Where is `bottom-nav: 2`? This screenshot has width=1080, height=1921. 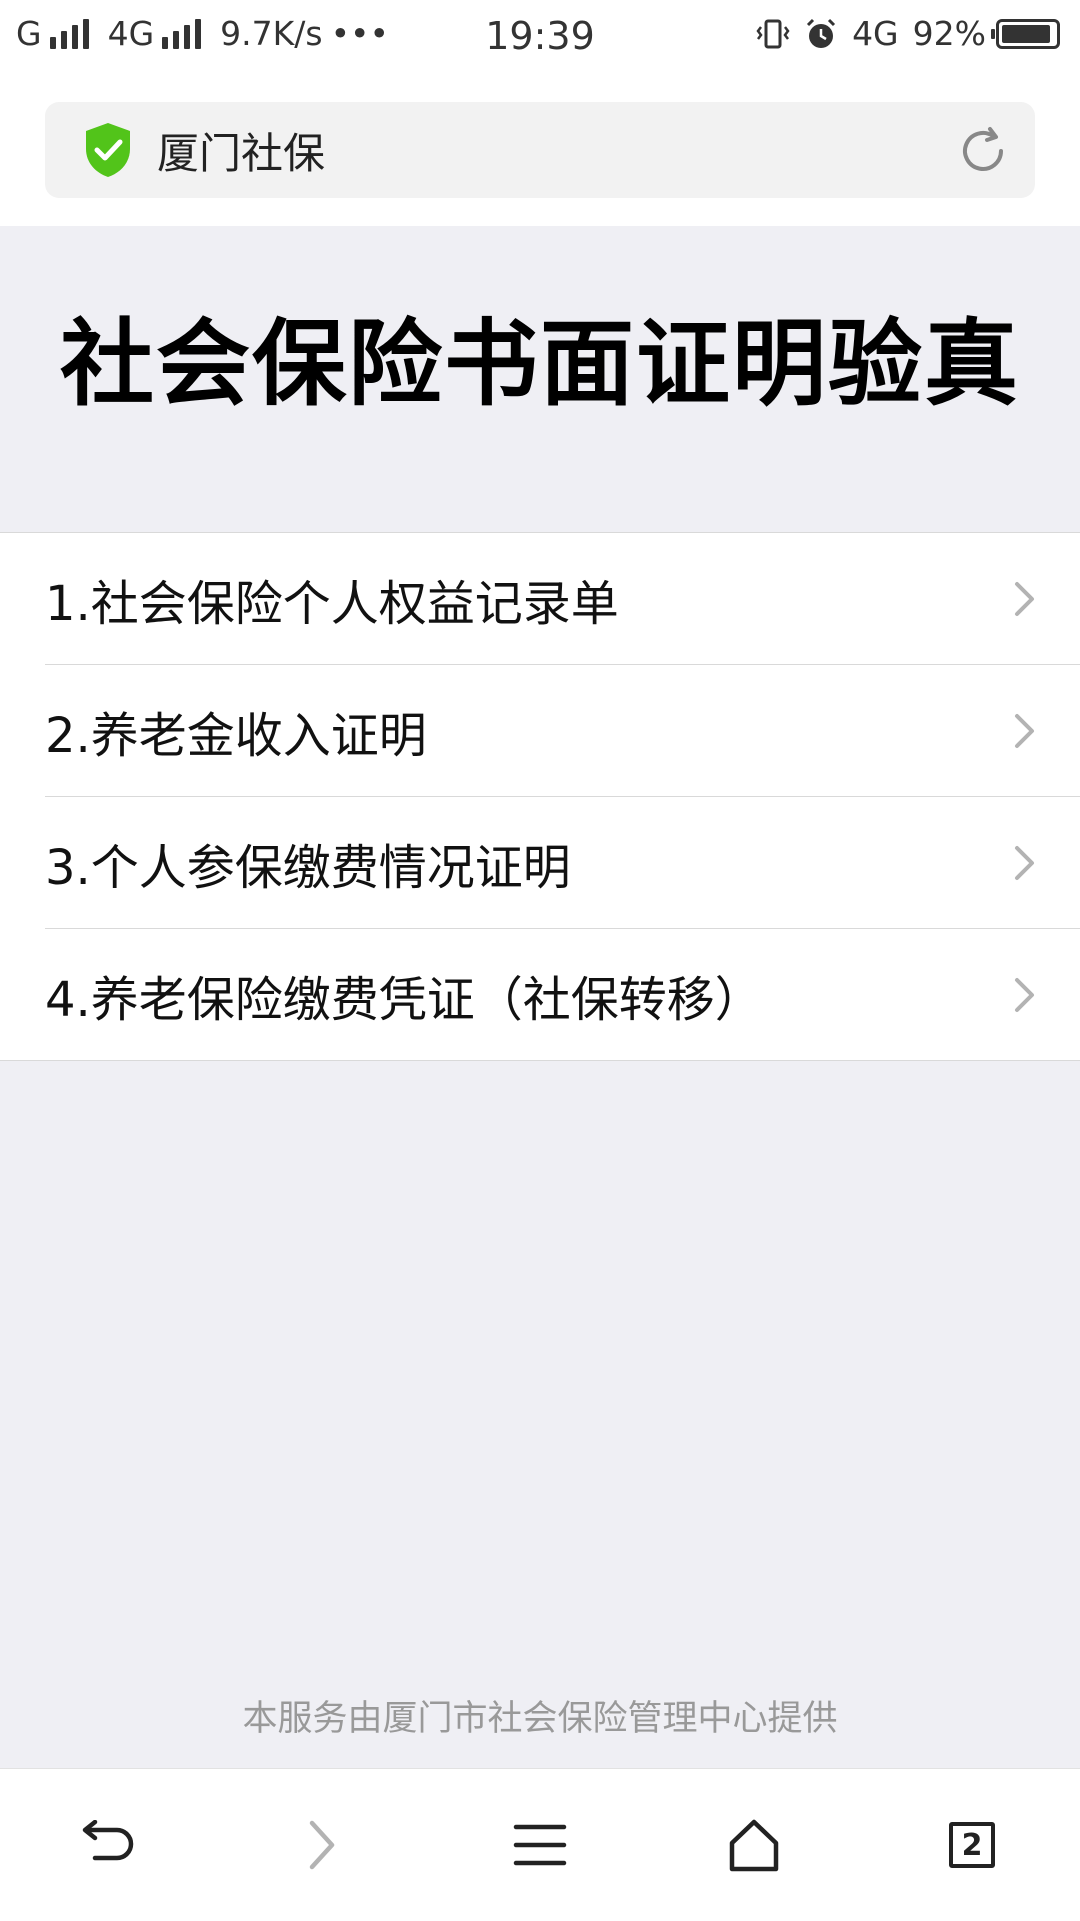
bottom-nav: 2 is located at coordinates (540, 1844).